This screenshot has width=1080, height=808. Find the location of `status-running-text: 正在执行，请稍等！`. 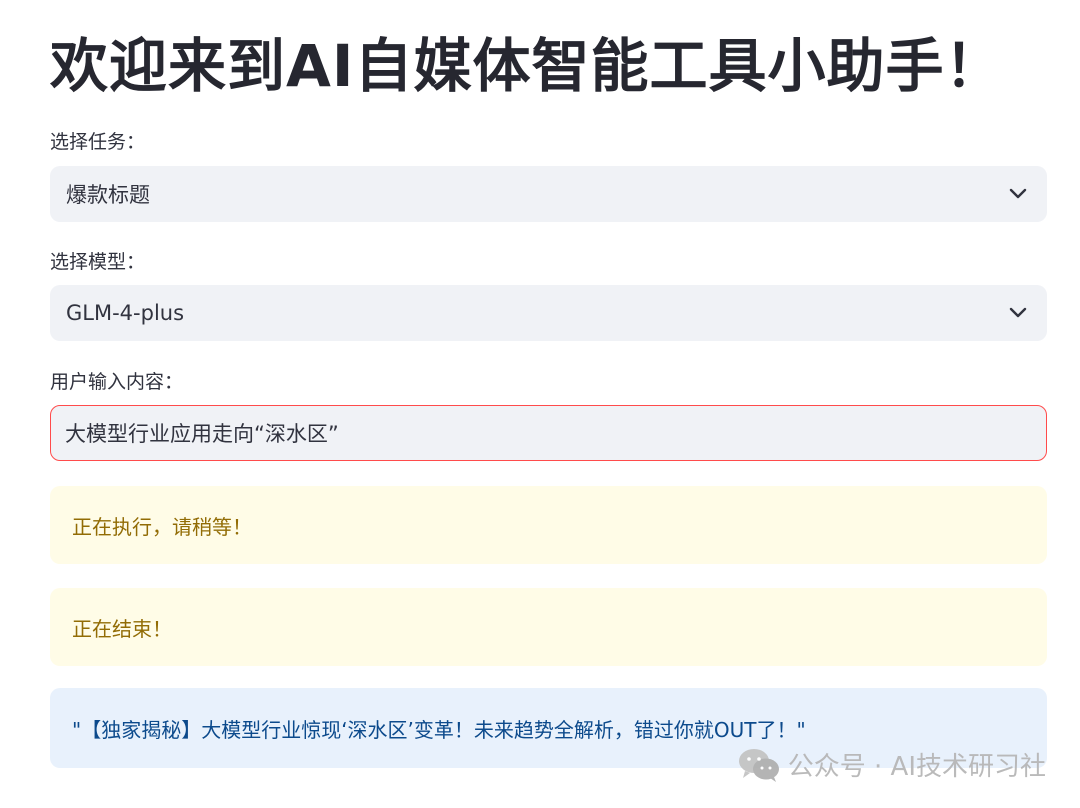

status-running-text: 正在执行，请稍等！ is located at coordinates (162, 526).